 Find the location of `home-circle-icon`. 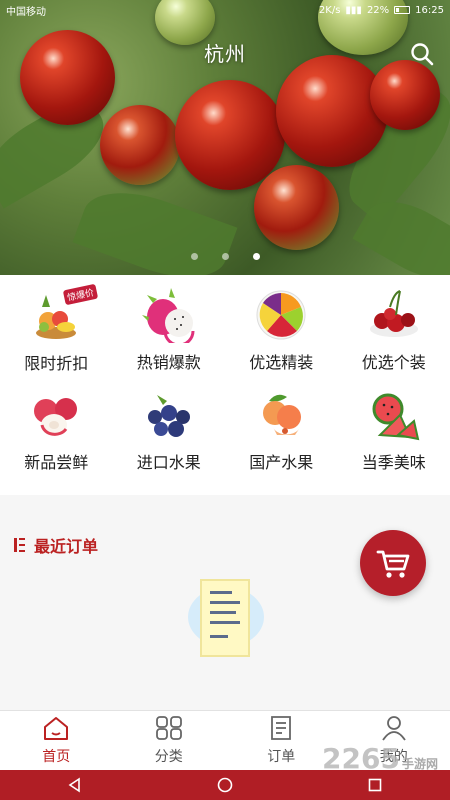

home-circle-icon is located at coordinates (225, 785).